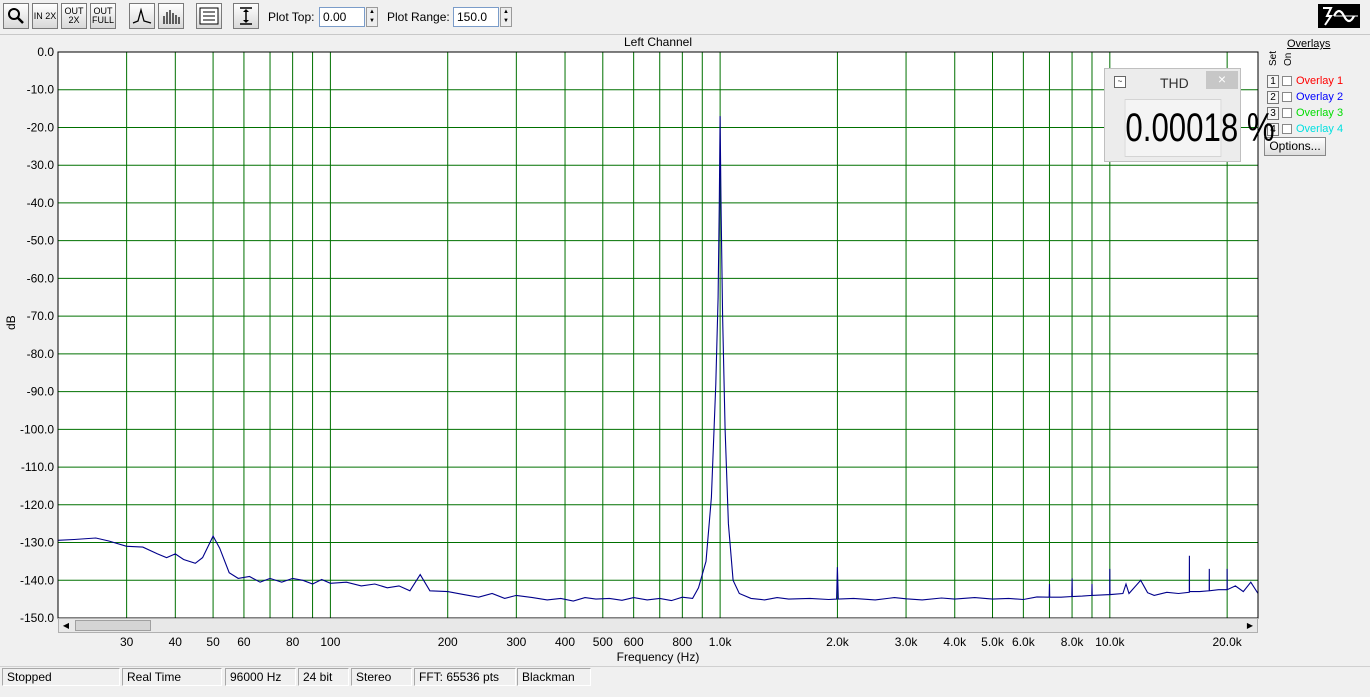 This screenshot has width=1370, height=697. Describe the element at coordinates (465, 677) in the screenshot. I see `status-fft-size: FFT: 65536 pts` at that location.